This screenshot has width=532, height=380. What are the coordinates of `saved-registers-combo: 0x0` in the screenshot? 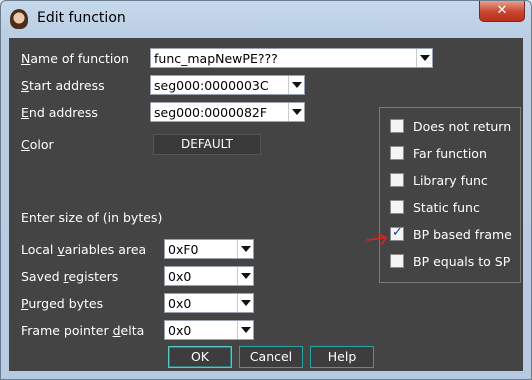 It's located at (209, 276).